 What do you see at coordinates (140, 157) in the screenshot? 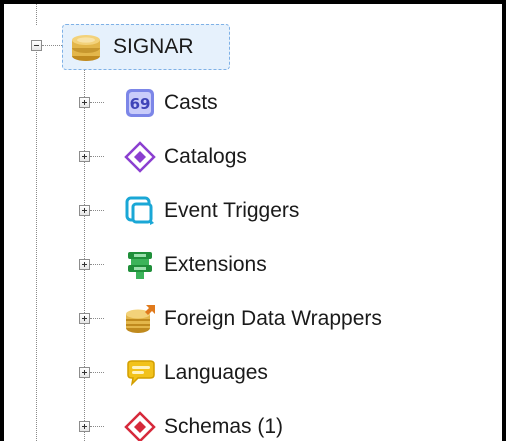
I see `catalogs-icon` at bounding box center [140, 157].